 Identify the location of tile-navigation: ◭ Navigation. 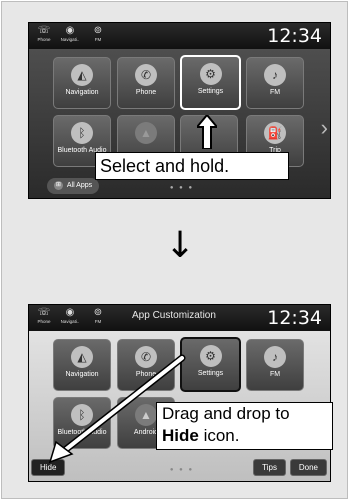
(82, 83).